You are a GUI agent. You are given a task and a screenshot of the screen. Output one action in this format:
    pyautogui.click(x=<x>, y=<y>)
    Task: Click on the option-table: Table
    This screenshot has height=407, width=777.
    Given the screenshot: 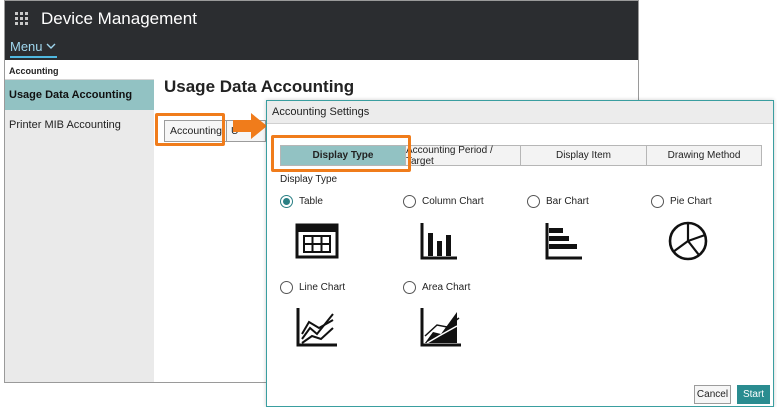 What is the action you would take?
    pyautogui.click(x=301, y=201)
    